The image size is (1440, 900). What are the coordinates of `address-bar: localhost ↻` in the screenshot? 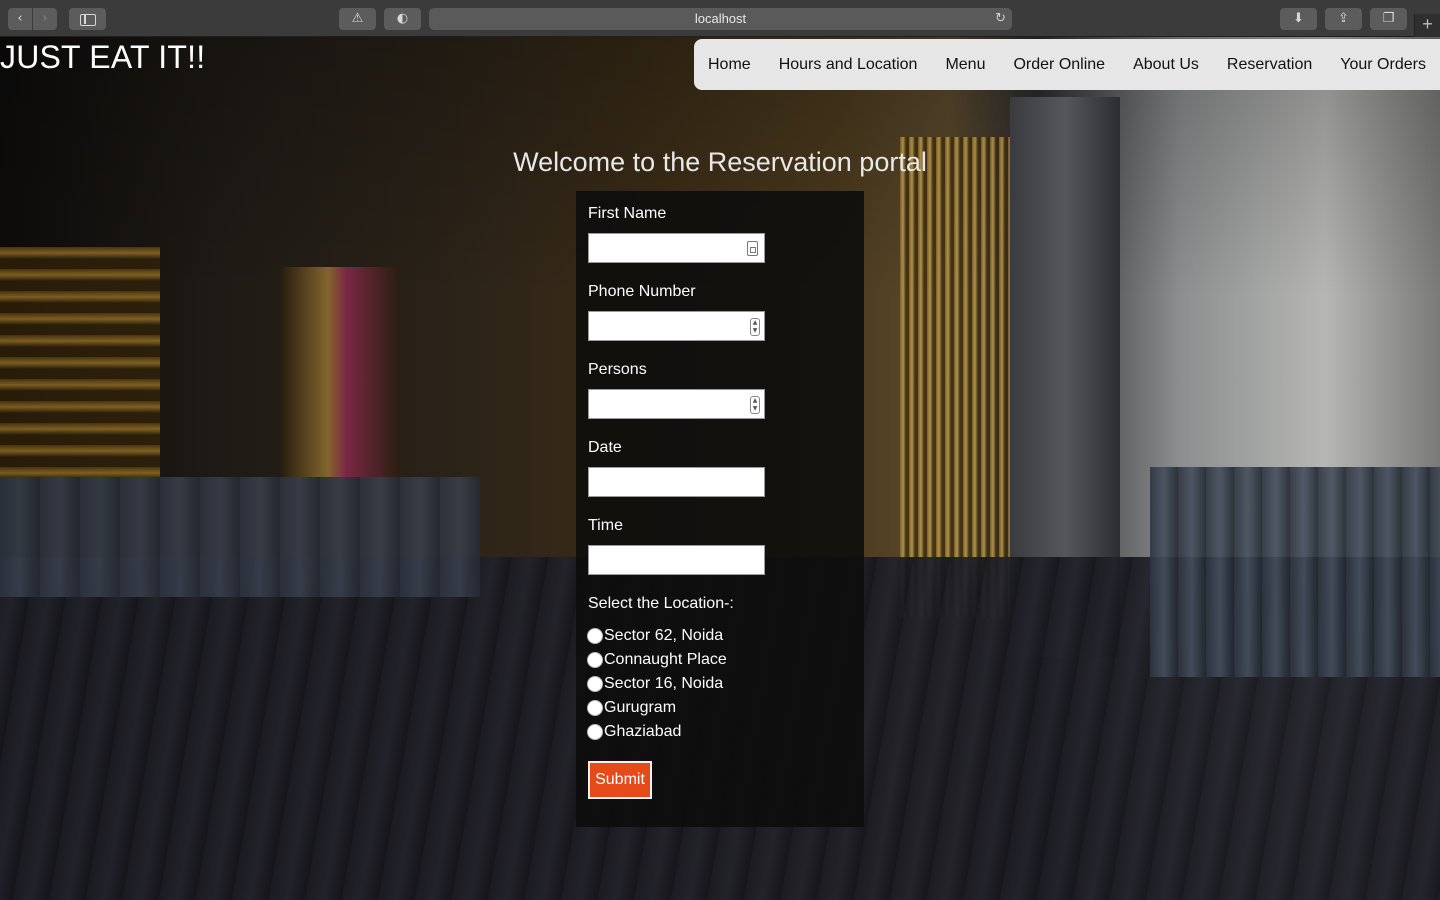 It's located at (720, 19).